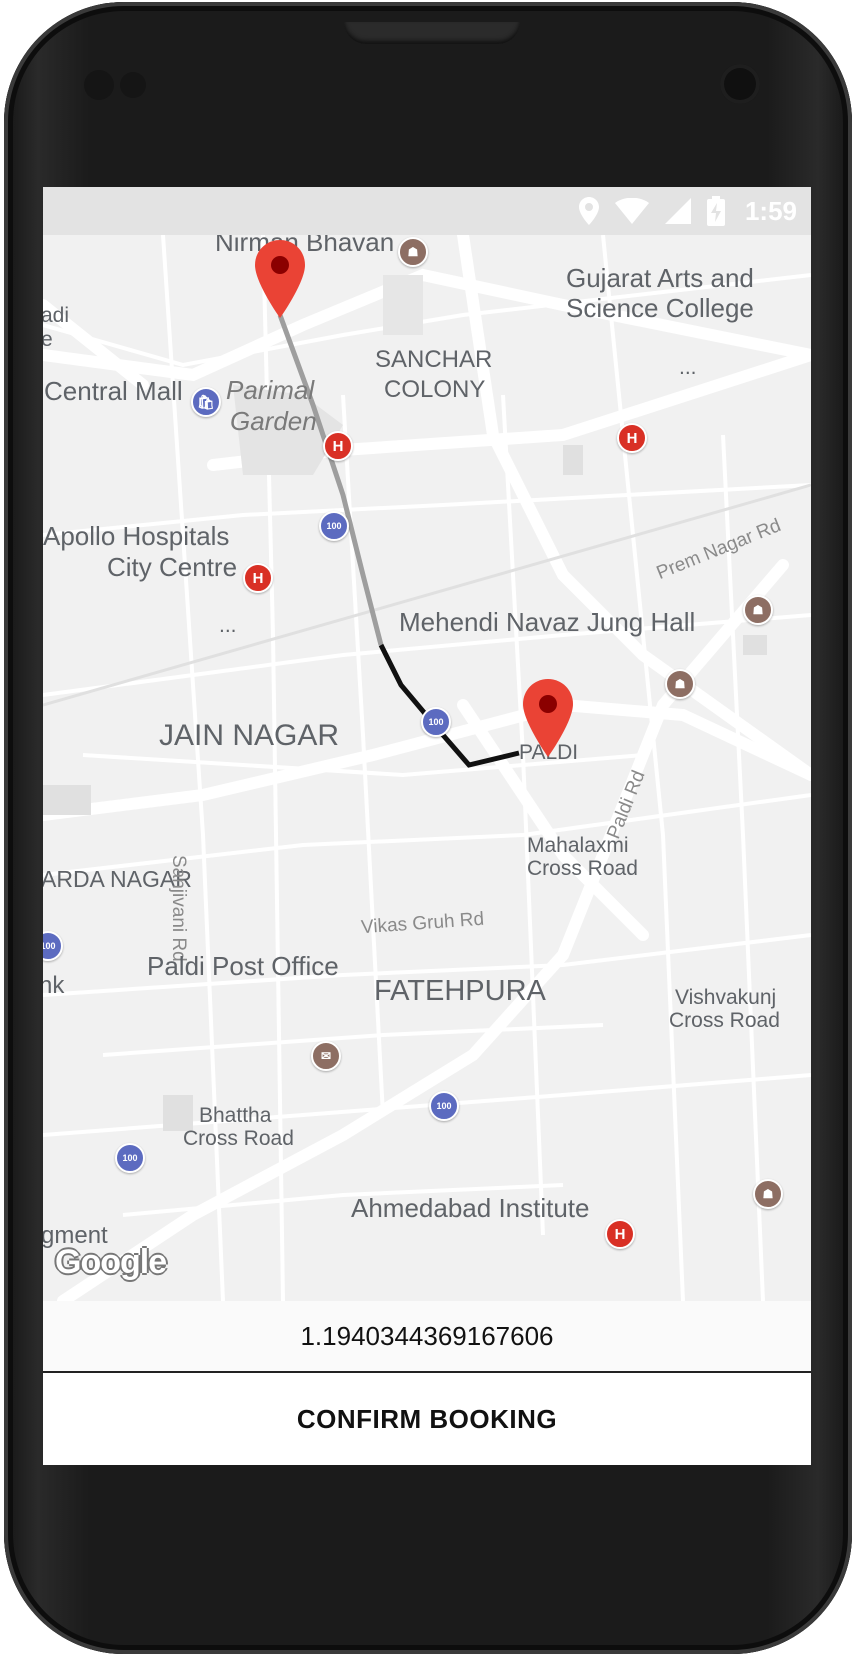 This screenshot has height=1659, width=856. I want to click on status-time: 1:59, so click(770, 210).